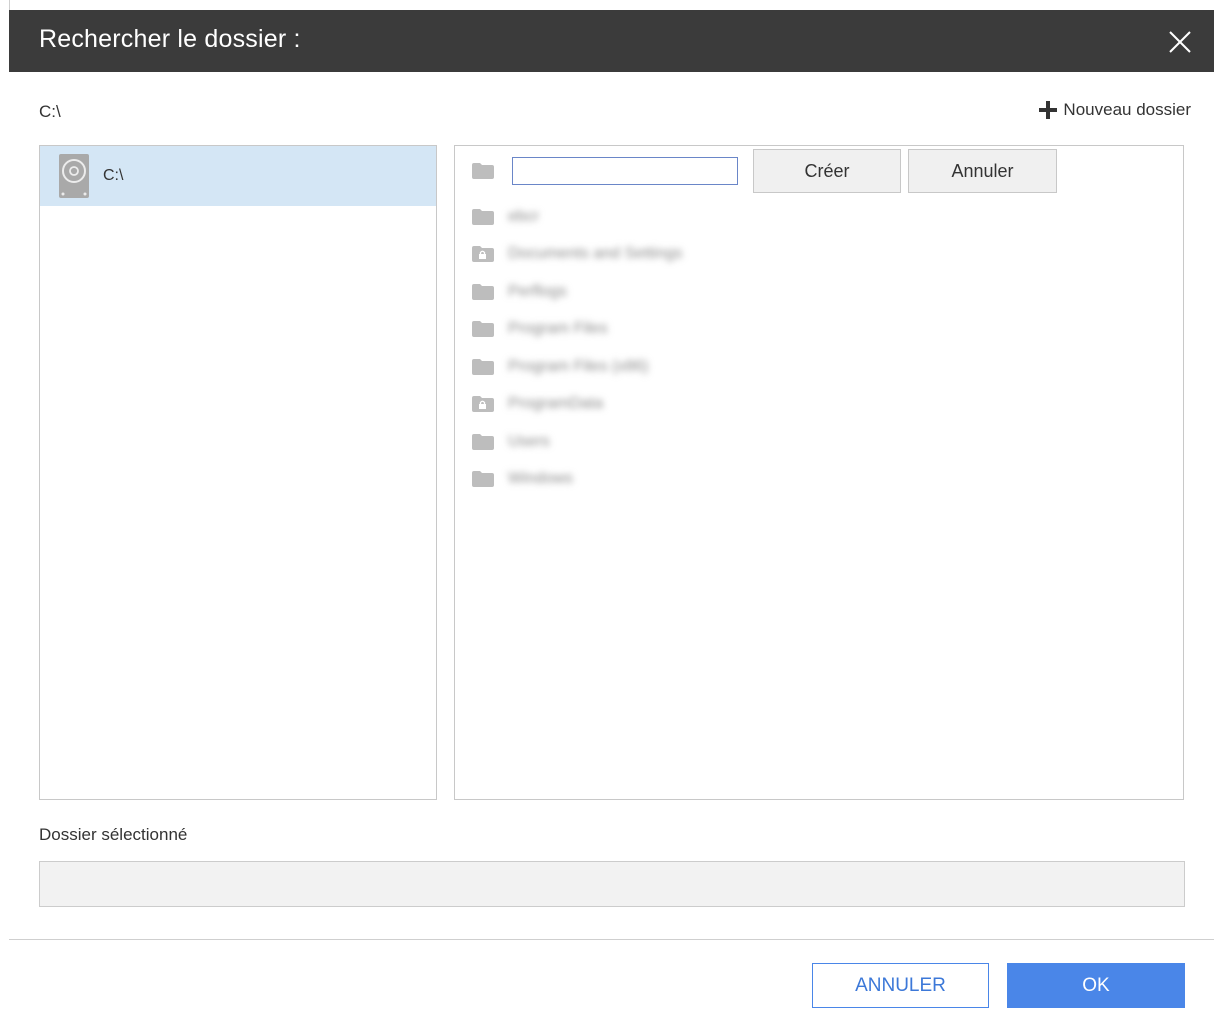 The width and height of the screenshot is (1214, 1023). I want to click on tree-item-drive: C:\, so click(238, 176).